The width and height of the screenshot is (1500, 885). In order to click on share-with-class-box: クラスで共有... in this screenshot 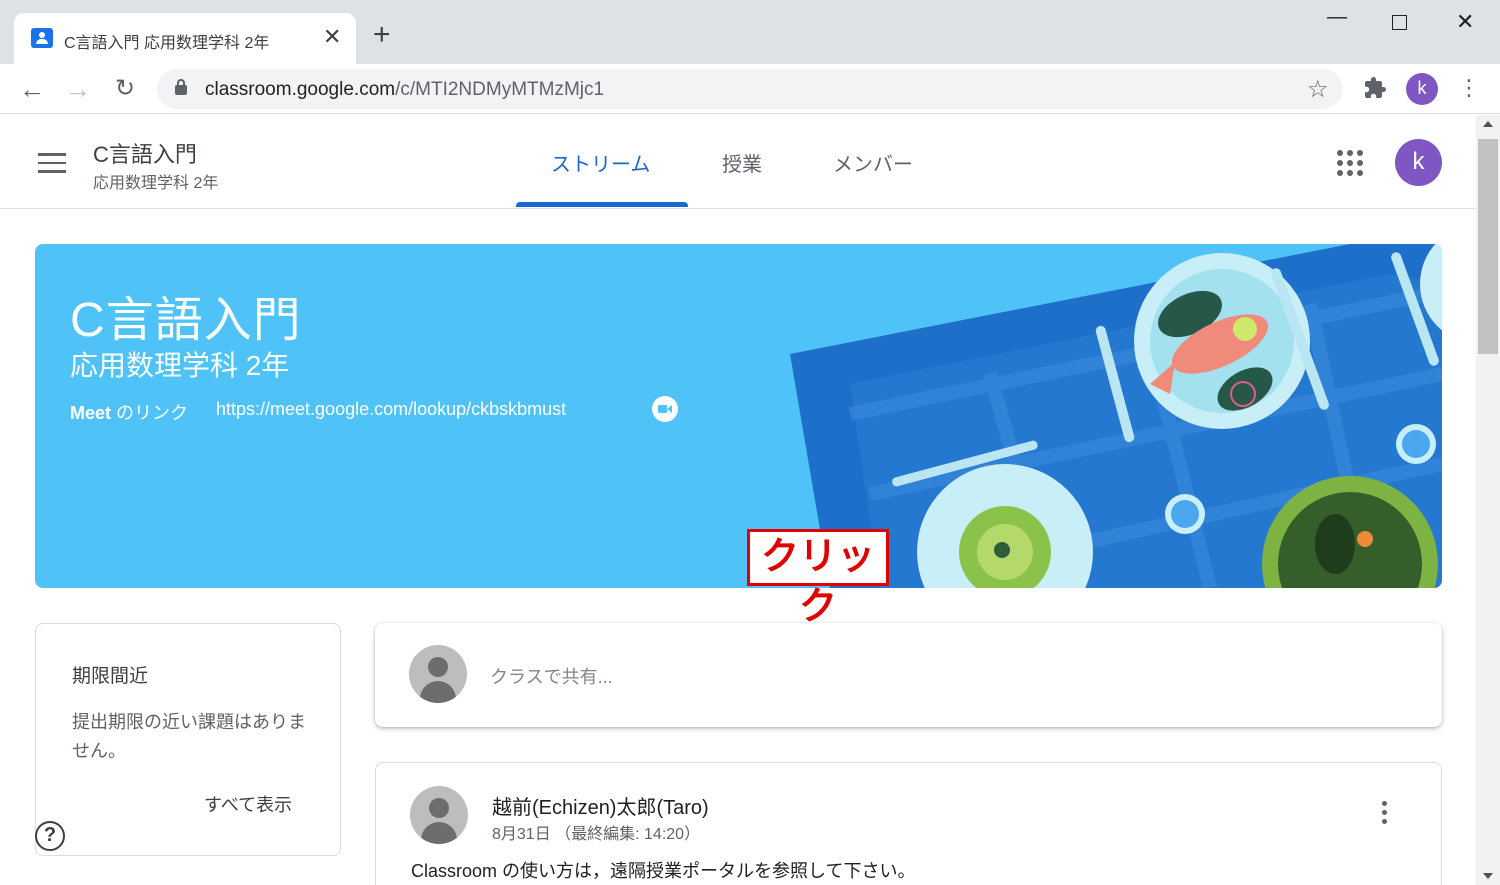, I will do `click(908, 675)`.